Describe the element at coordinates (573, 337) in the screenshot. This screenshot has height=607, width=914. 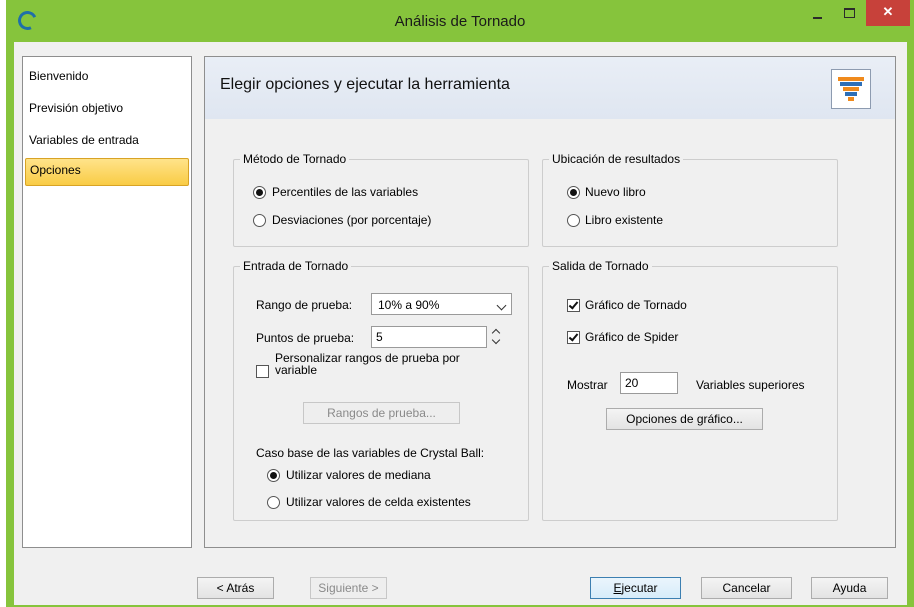
I see `spider-chart-checkbox` at that location.